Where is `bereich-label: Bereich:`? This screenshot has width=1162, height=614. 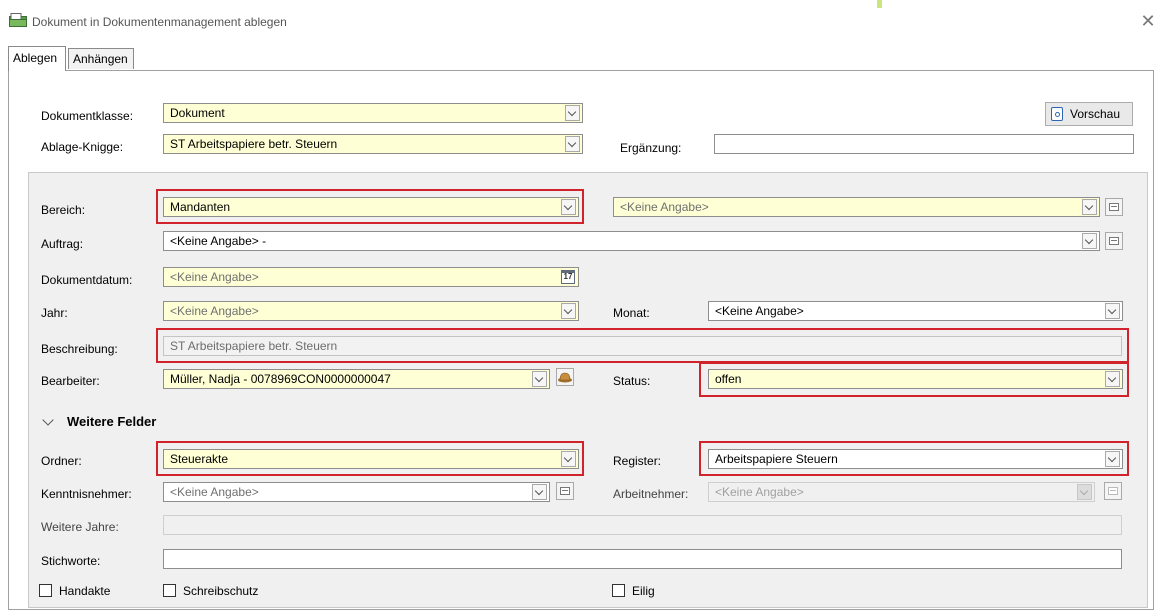
bereich-label: Bereich: is located at coordinates (63, 210).